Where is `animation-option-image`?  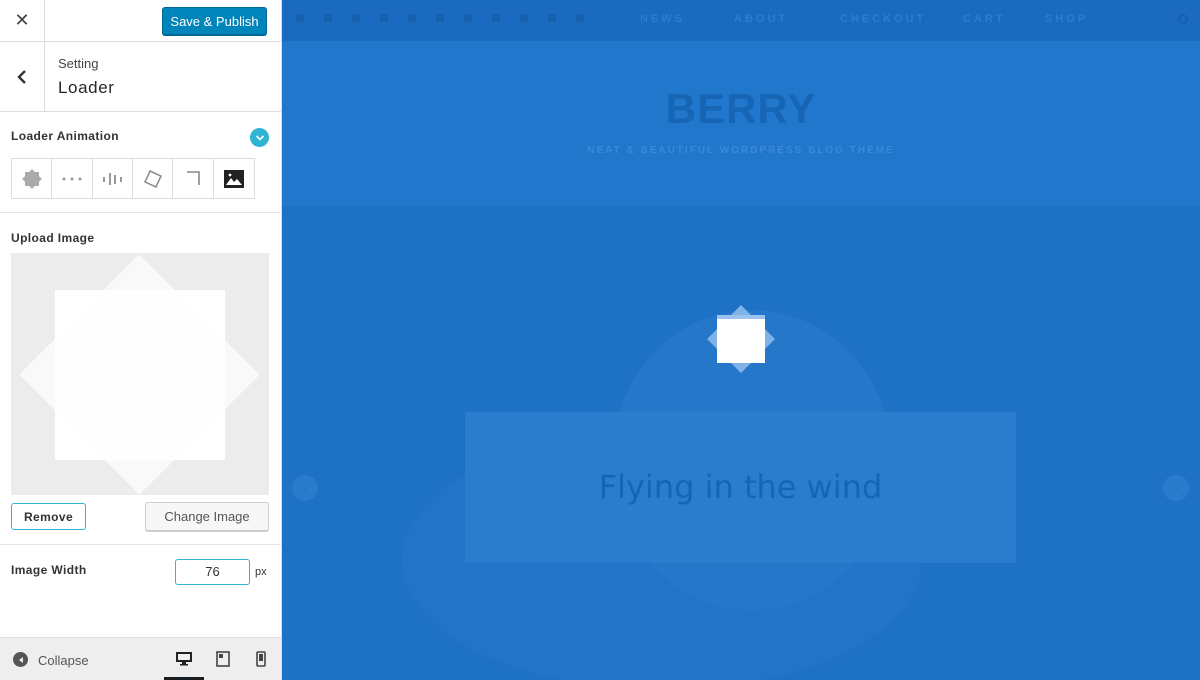 animation-option-image is located at coordinates (233, 178).